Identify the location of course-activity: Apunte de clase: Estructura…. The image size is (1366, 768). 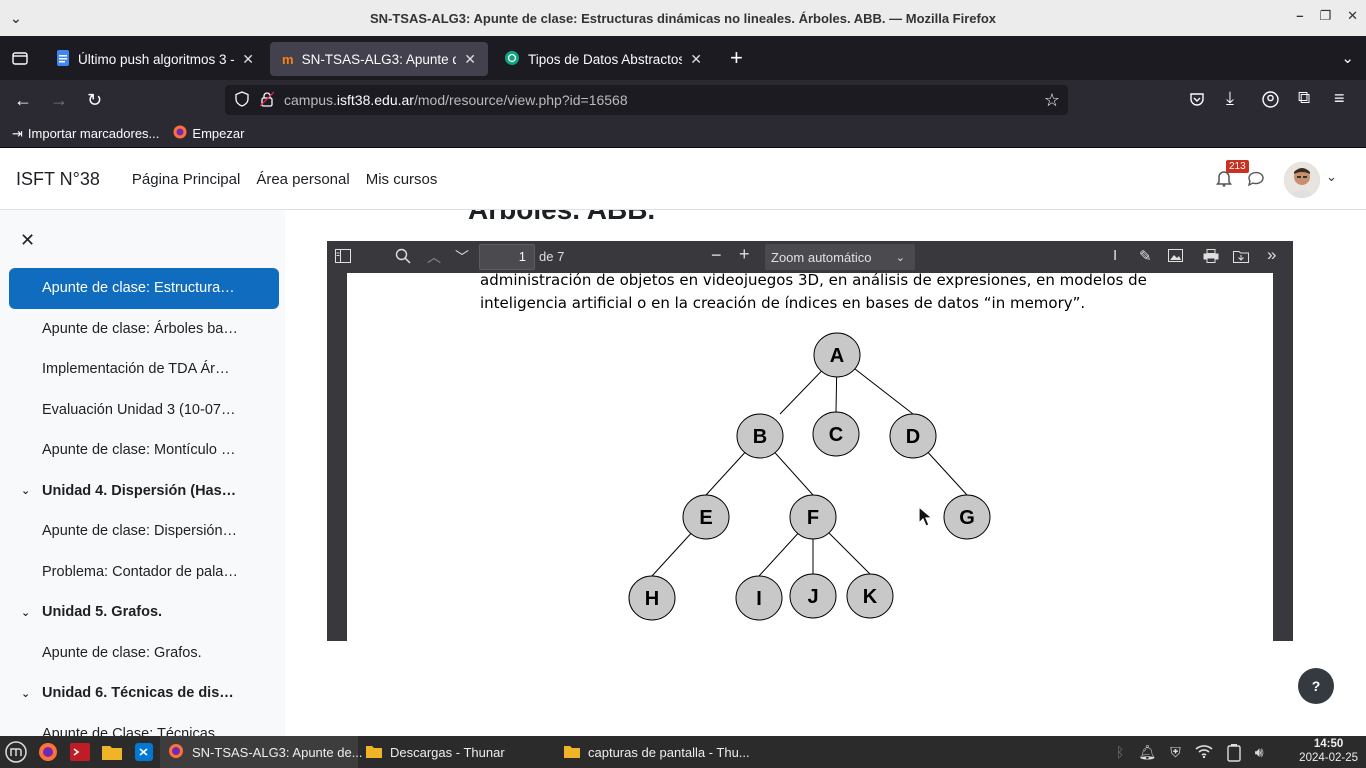
(144, 288).